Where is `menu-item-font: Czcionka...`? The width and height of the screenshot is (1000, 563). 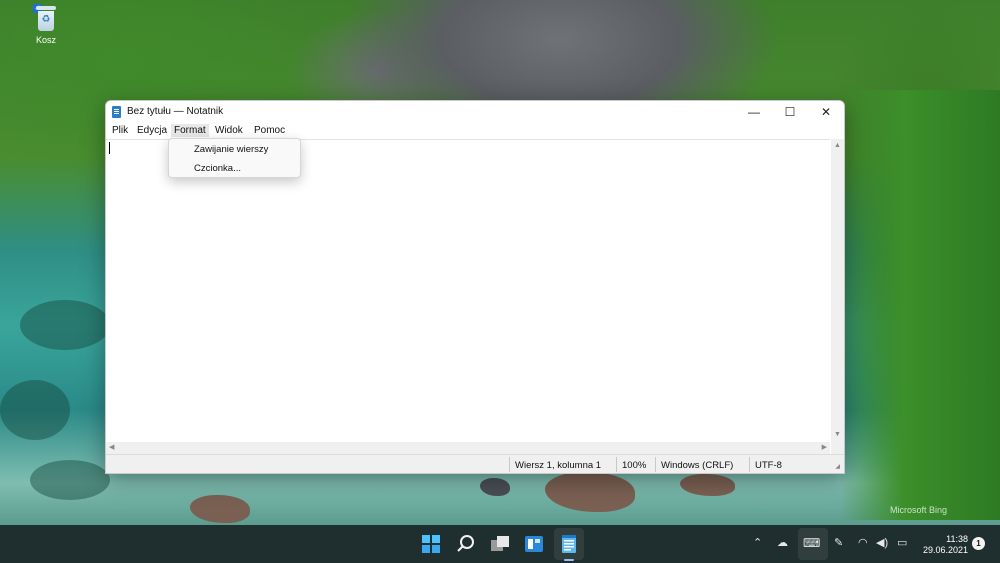 menu-item-font: Czcionka... is located at coordinates (217, 168).